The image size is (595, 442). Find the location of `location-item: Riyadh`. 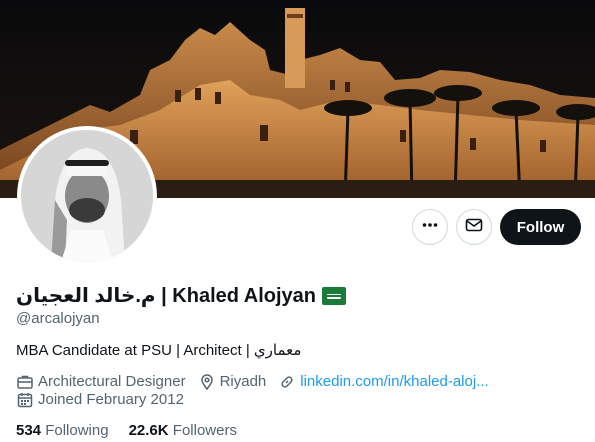

location-item: Riyadh is located at coordinates (232, 382).